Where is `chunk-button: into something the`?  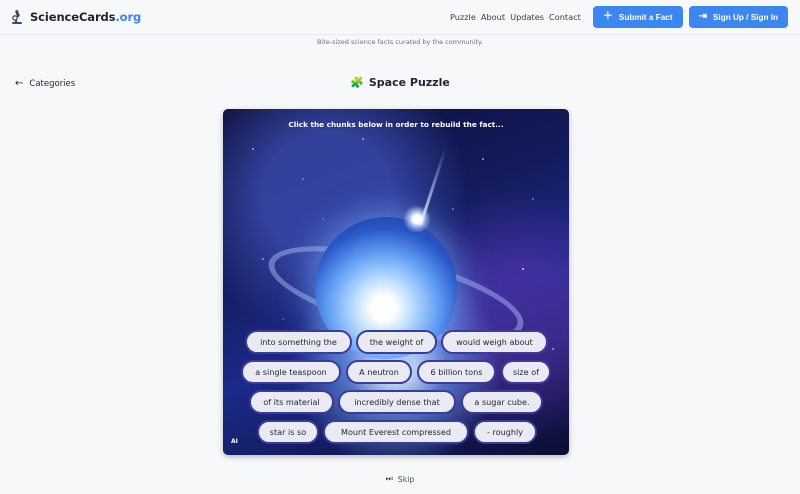
chunk-button: into something the is located at coordinates (298, 342).